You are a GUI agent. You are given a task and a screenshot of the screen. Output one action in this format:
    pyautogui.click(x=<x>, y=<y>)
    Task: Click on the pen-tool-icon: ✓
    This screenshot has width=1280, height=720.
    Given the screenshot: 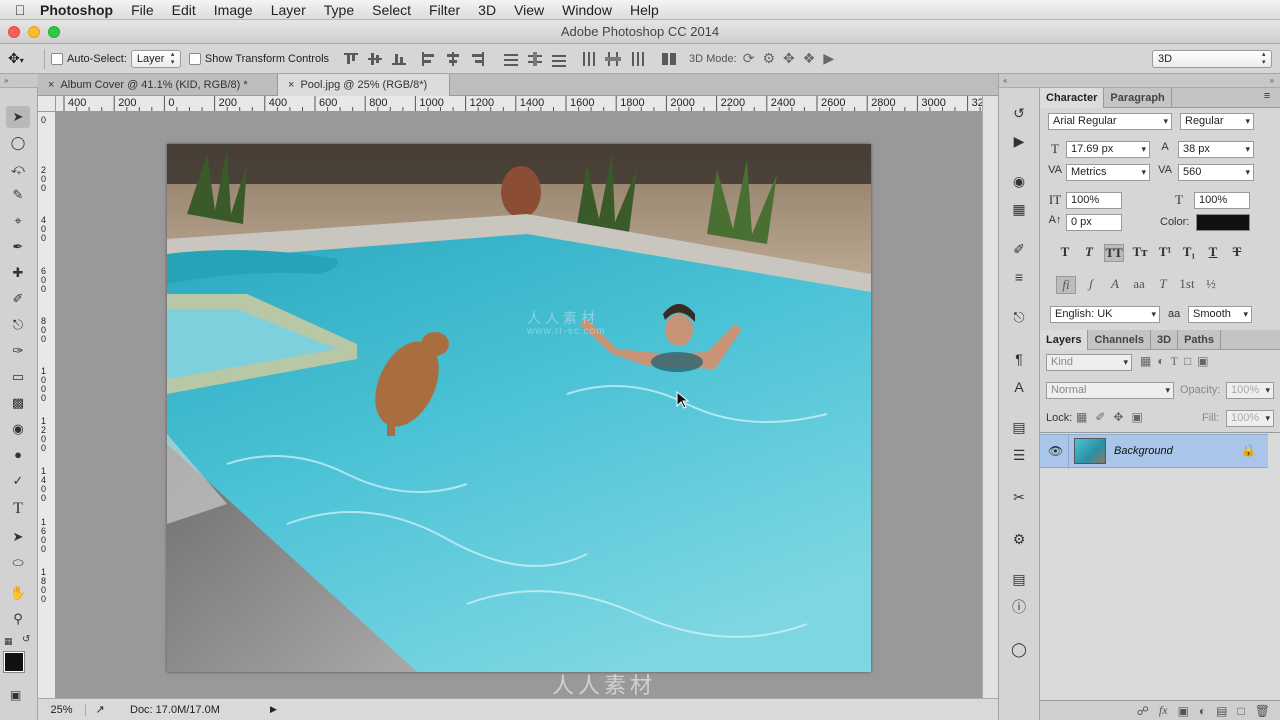 What is the action you would take?
    pyautogui.click(x=18, y=481)
    